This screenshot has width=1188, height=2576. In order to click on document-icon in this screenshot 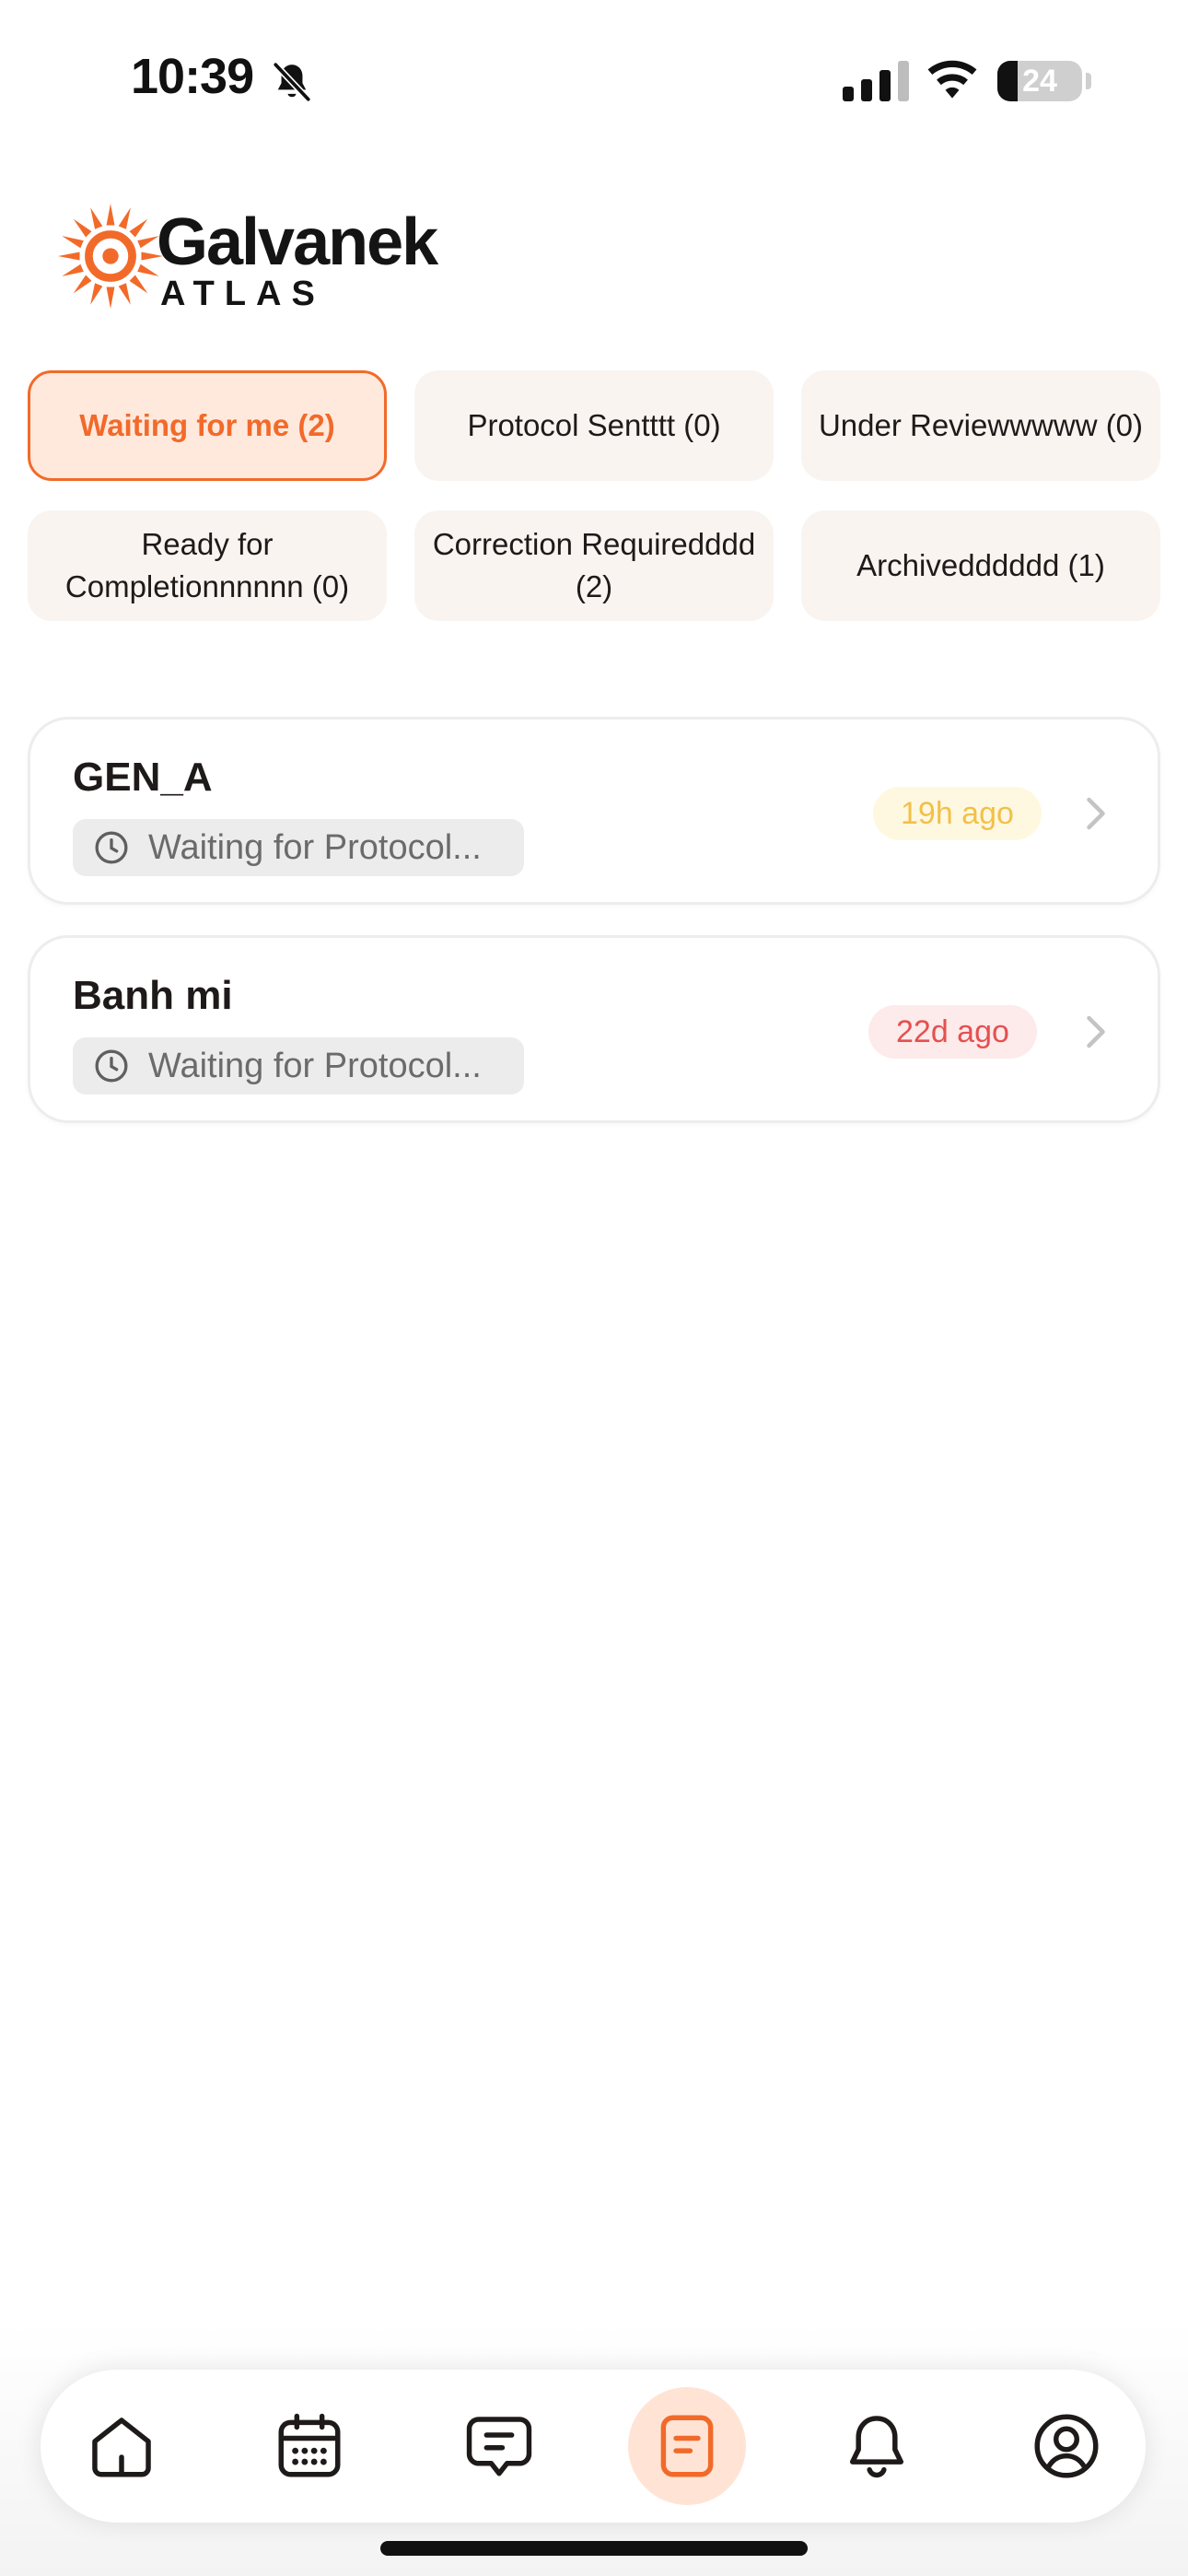, I will do `click(687, 2446)`.